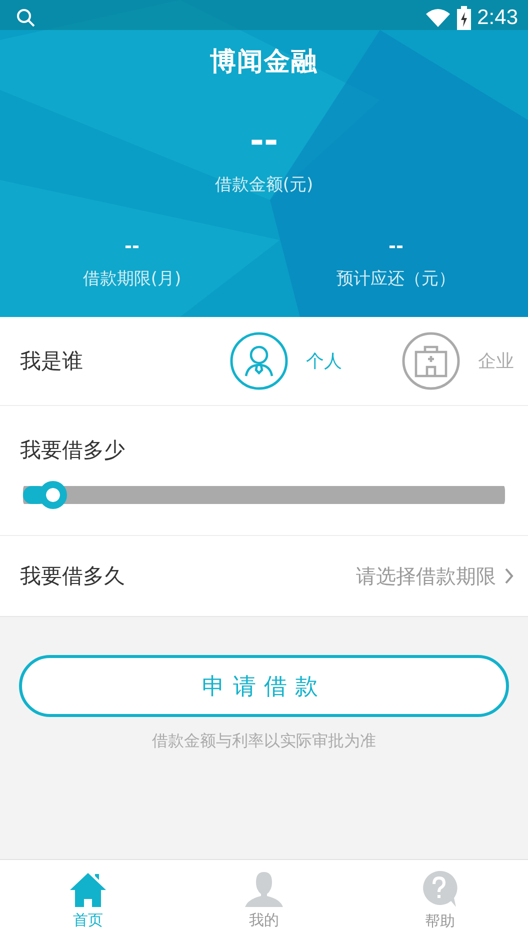 The image size is (528, 940). I want to click on row-label: 我是谁, so click(51, 361).